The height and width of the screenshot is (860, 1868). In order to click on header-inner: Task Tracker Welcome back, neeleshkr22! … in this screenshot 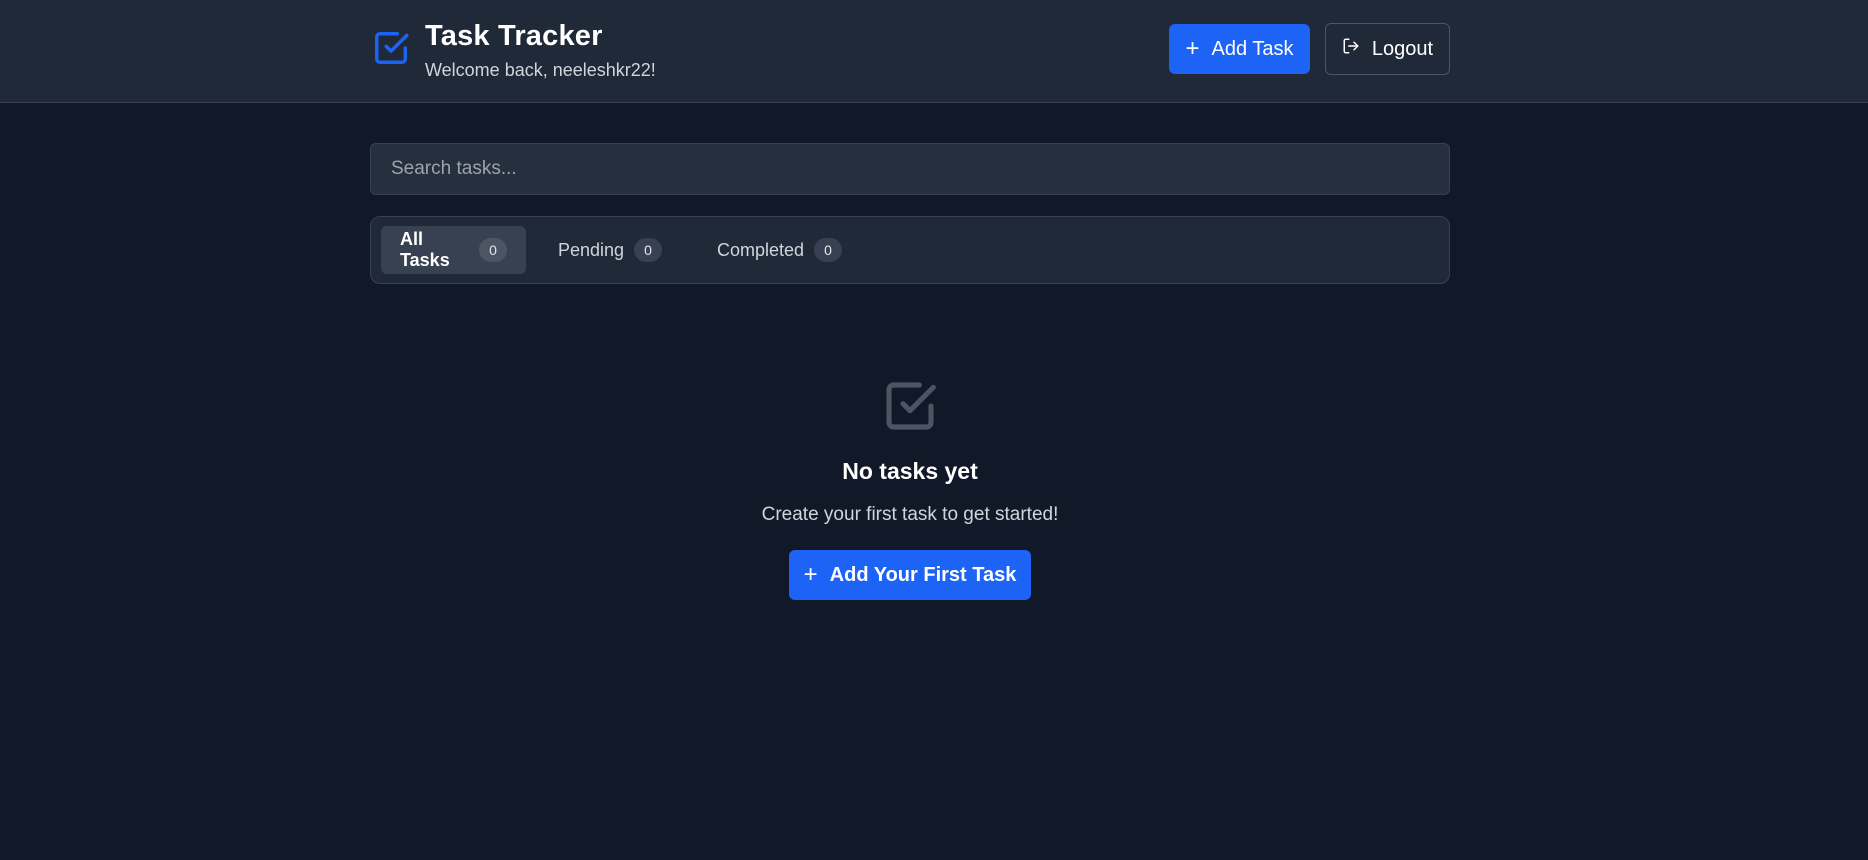, I will do `click(910, 51)`.